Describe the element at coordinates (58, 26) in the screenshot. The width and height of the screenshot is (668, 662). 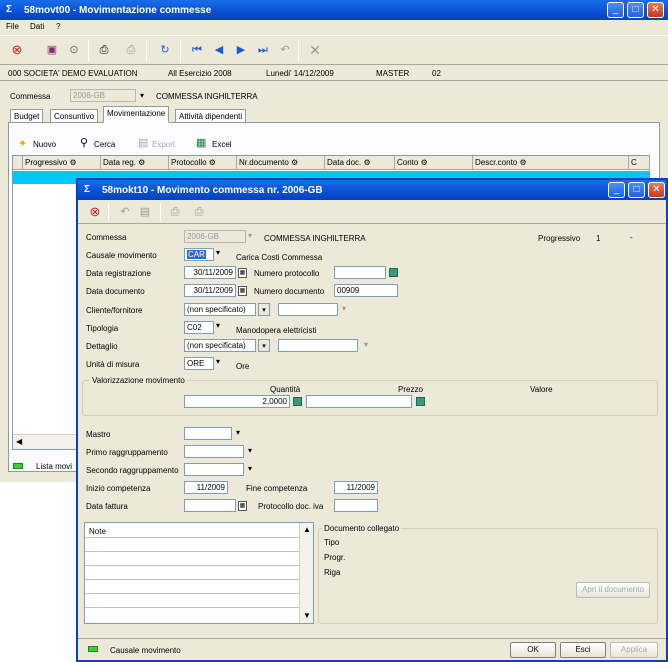
I see `menu-help: ?` at that location.